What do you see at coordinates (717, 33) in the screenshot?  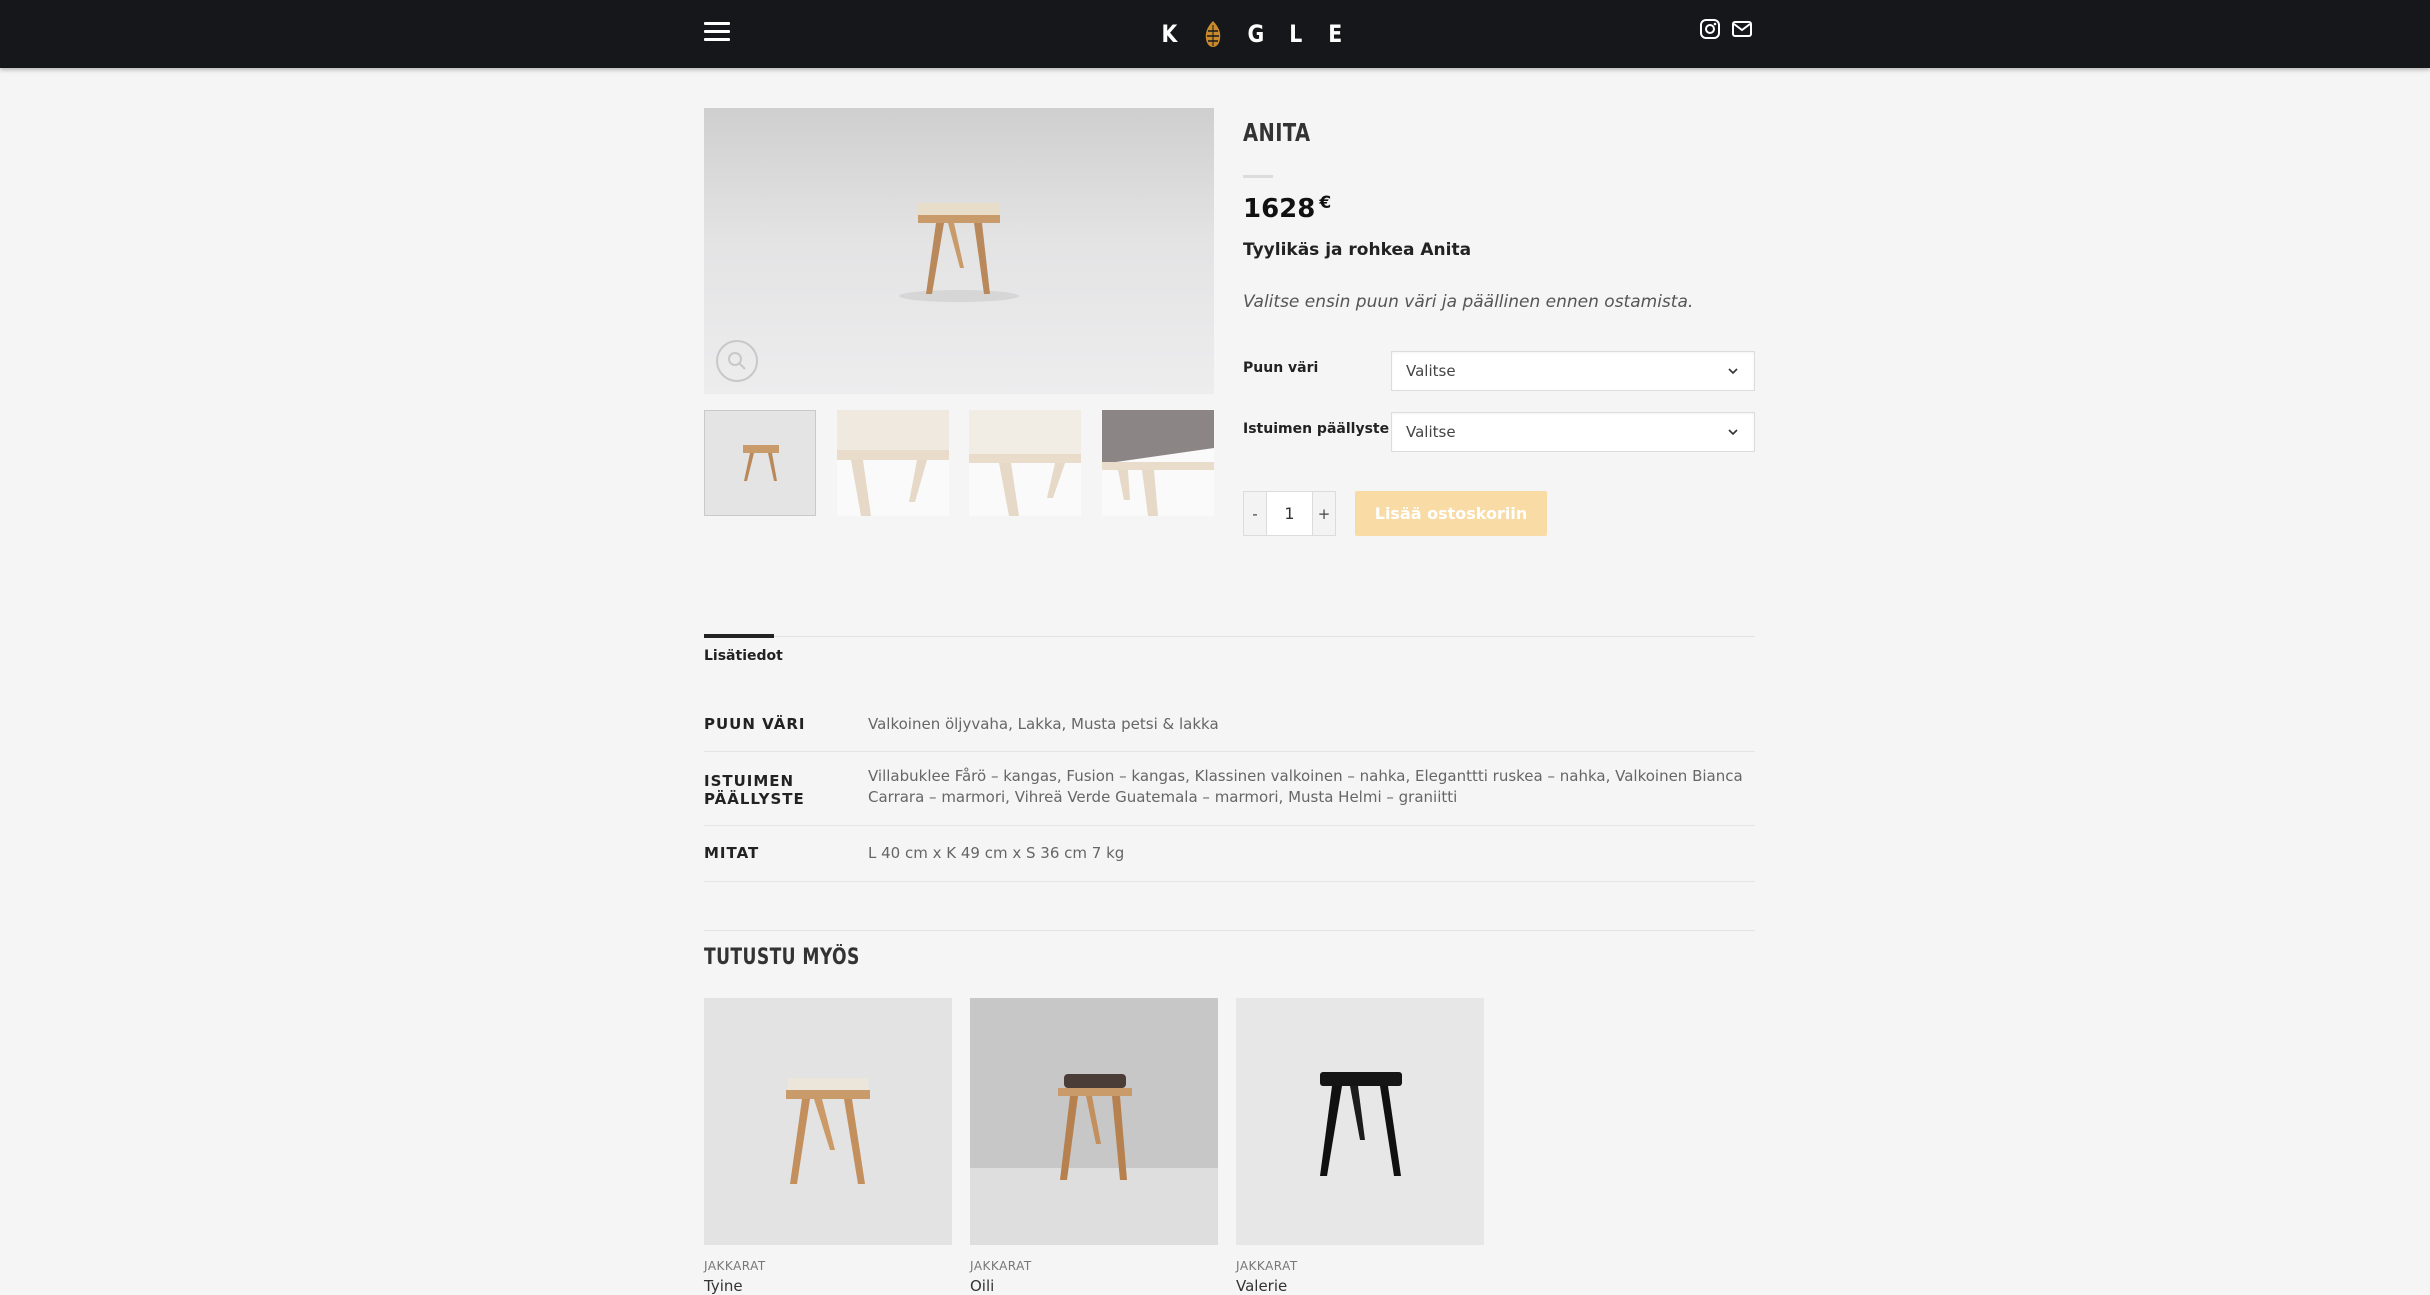 I see `menu-icon` at bounding box center [717, 33].